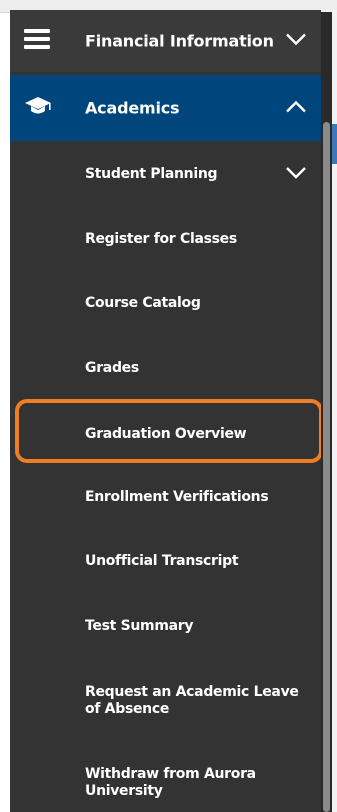  I want to click on submenu-item-label: Enrollment Verifications, so click(177, 497).